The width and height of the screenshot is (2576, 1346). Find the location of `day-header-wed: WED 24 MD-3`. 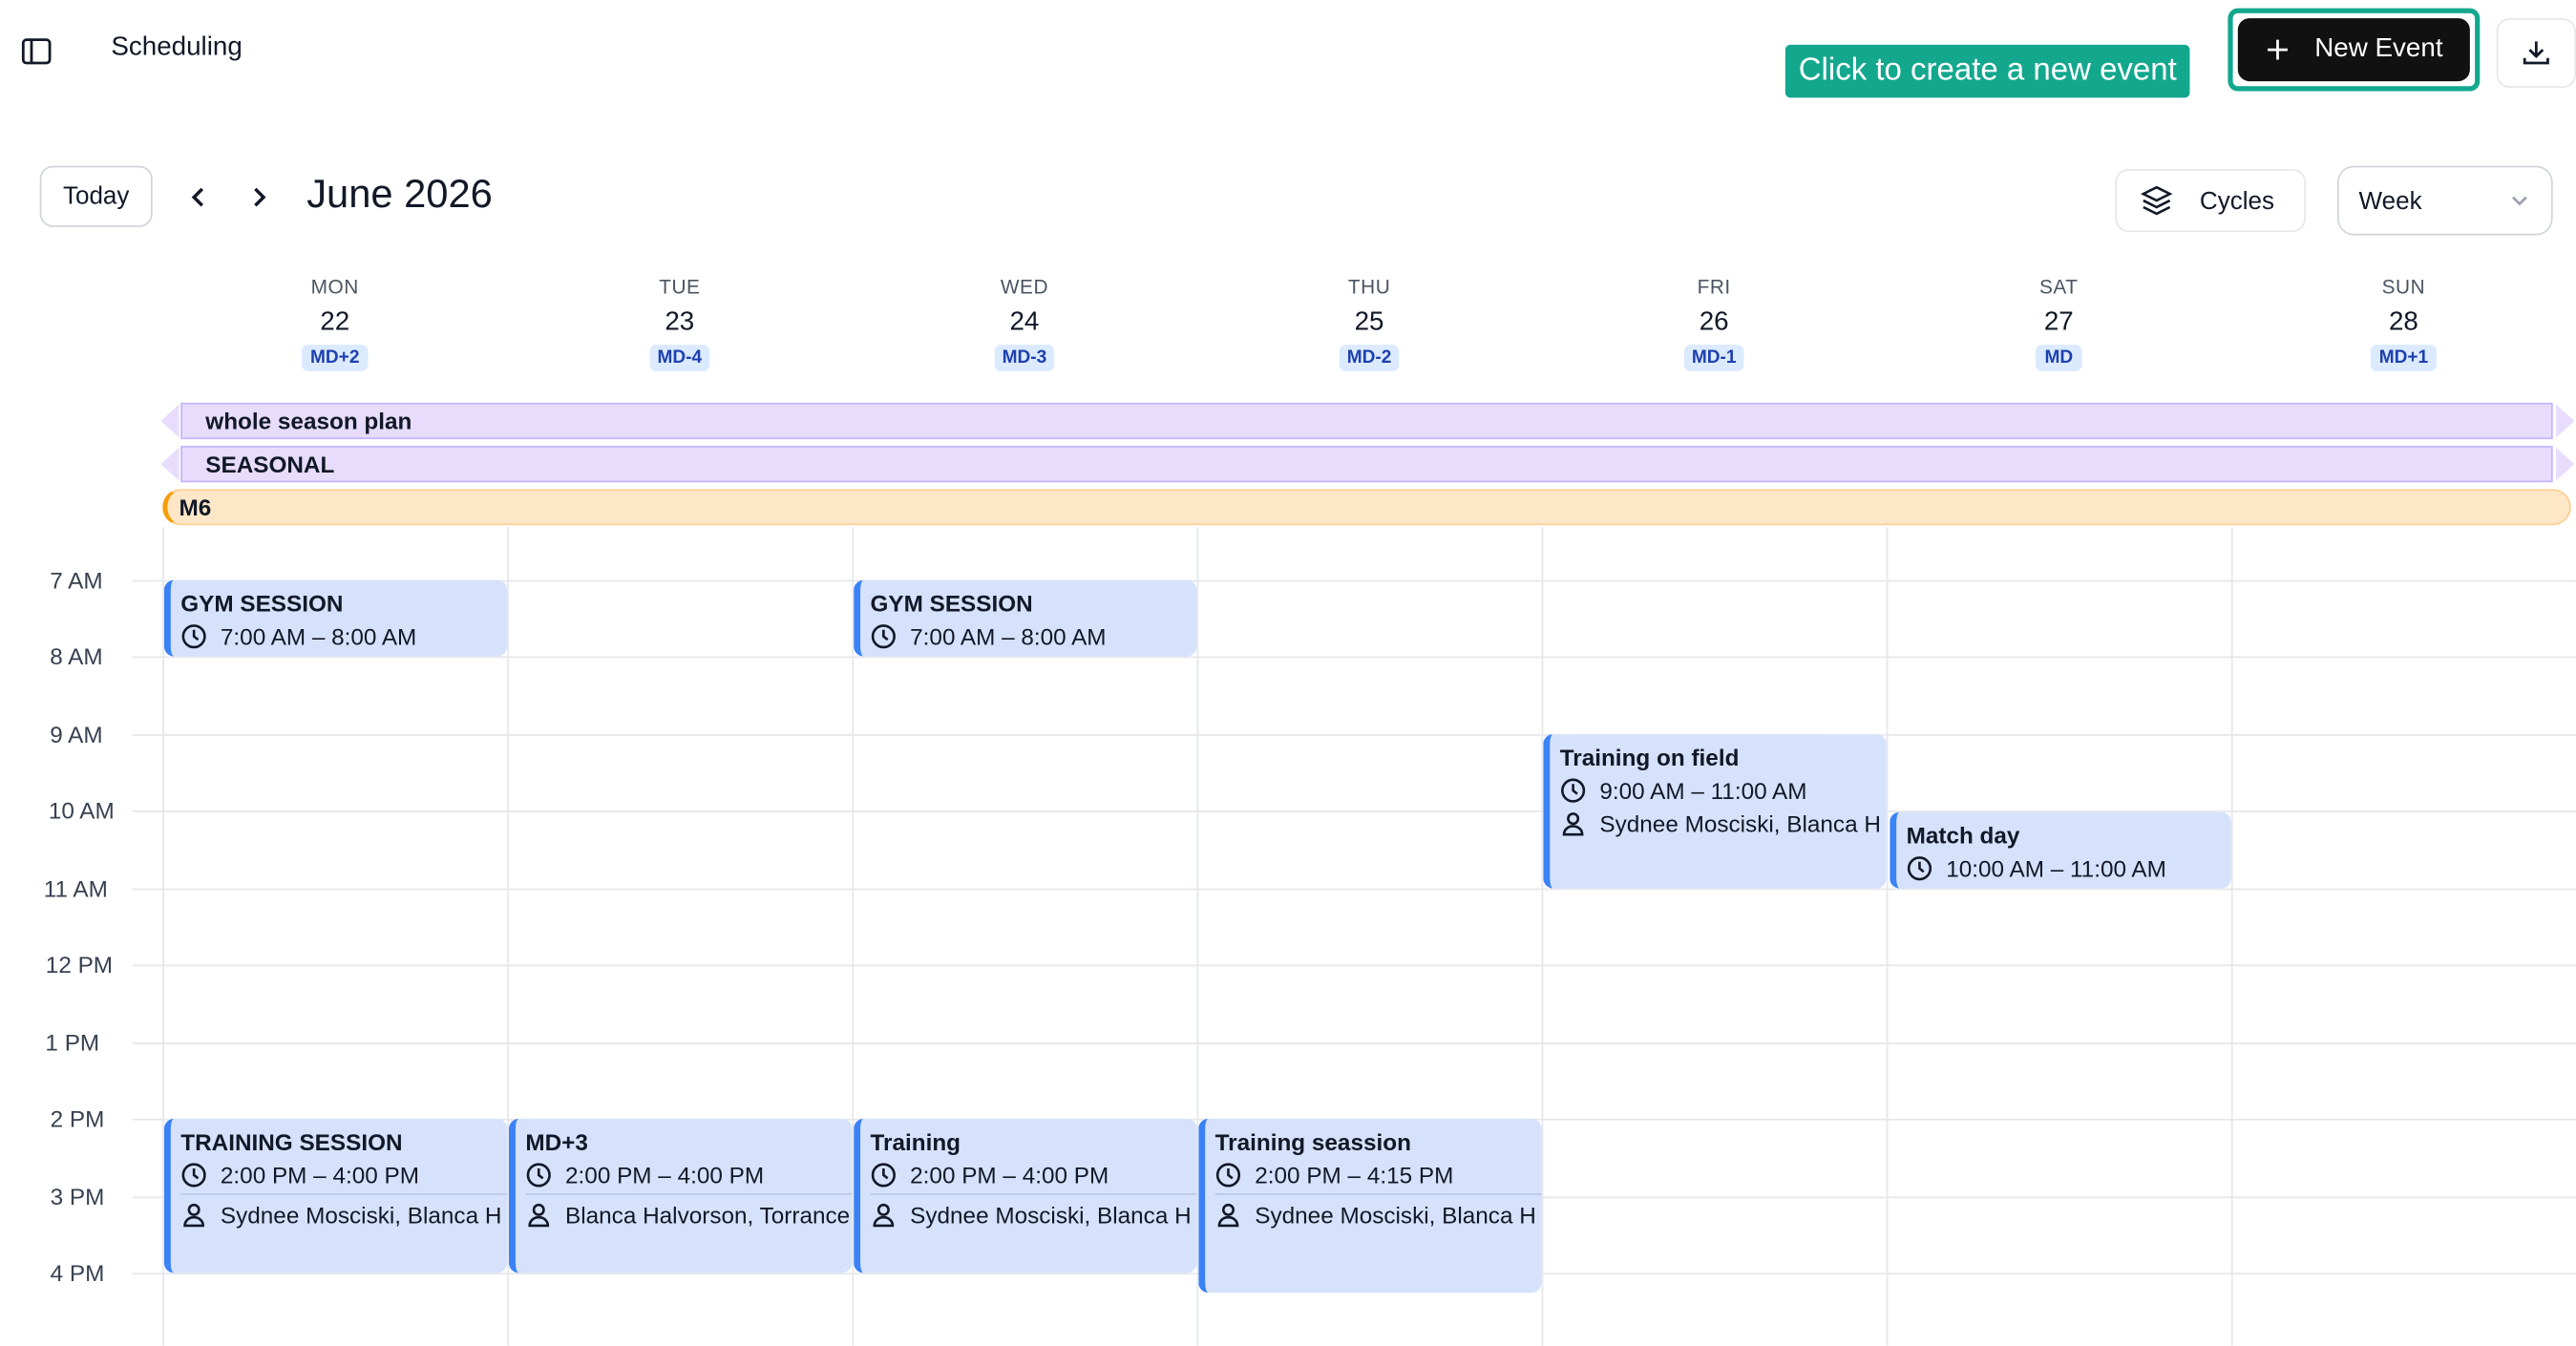

day-header-wed: WED 24 MD-3 is located at coordinates (1024, 323).